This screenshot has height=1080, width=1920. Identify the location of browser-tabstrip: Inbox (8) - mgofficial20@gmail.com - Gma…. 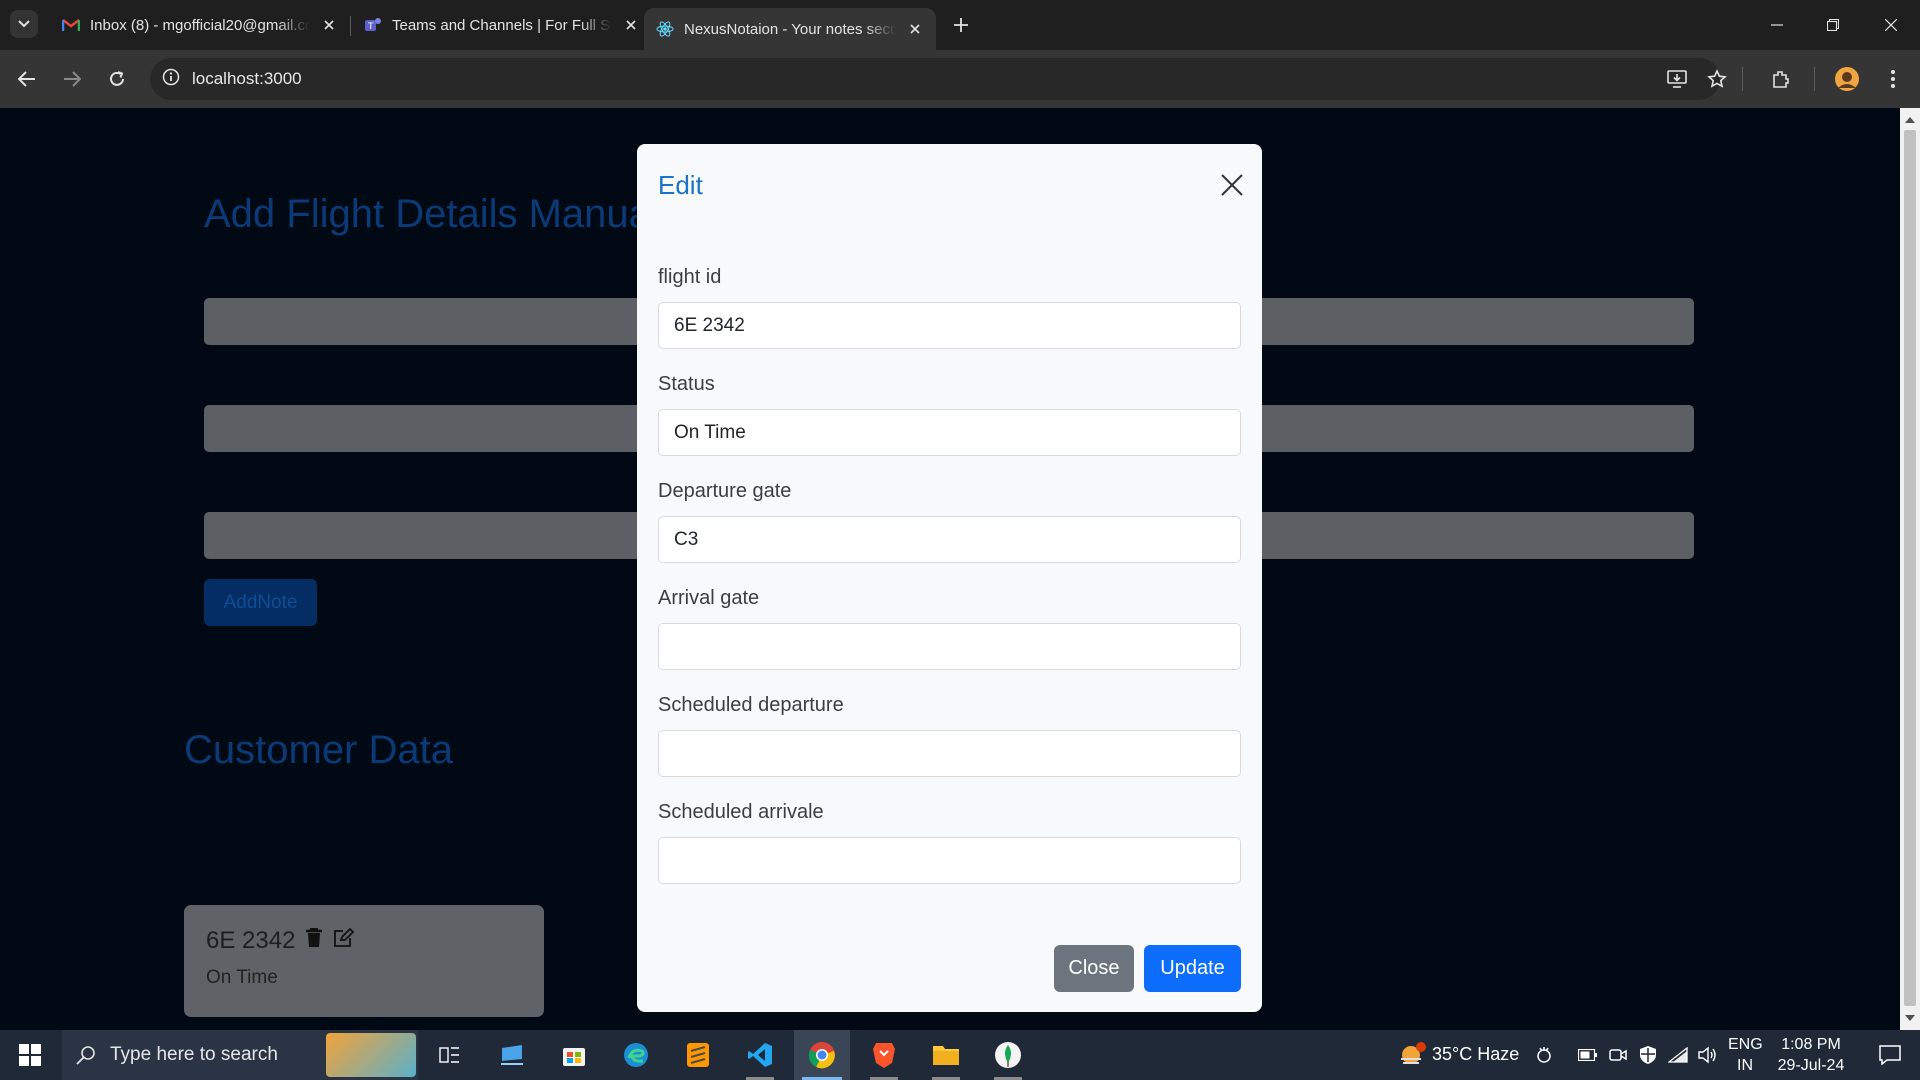
(960, 25).